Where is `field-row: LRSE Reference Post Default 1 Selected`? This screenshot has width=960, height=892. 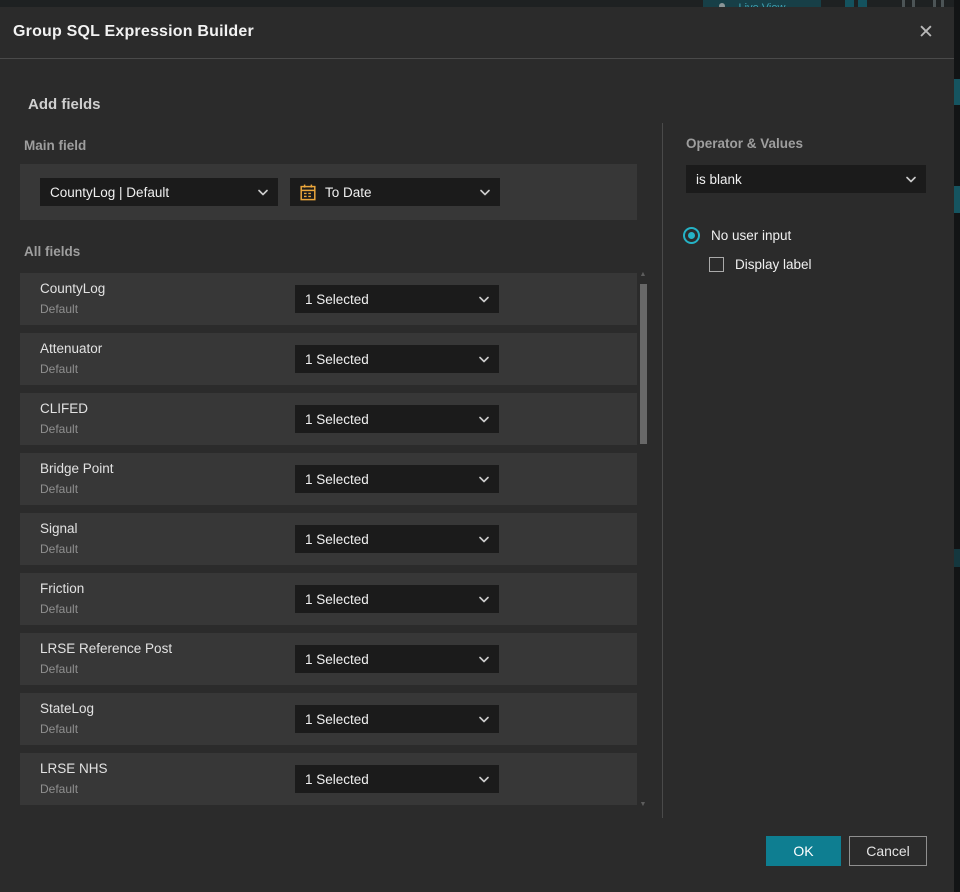 field-row: LRSE Reference Post Default 1 Selected is located at coordinates (328, 659).